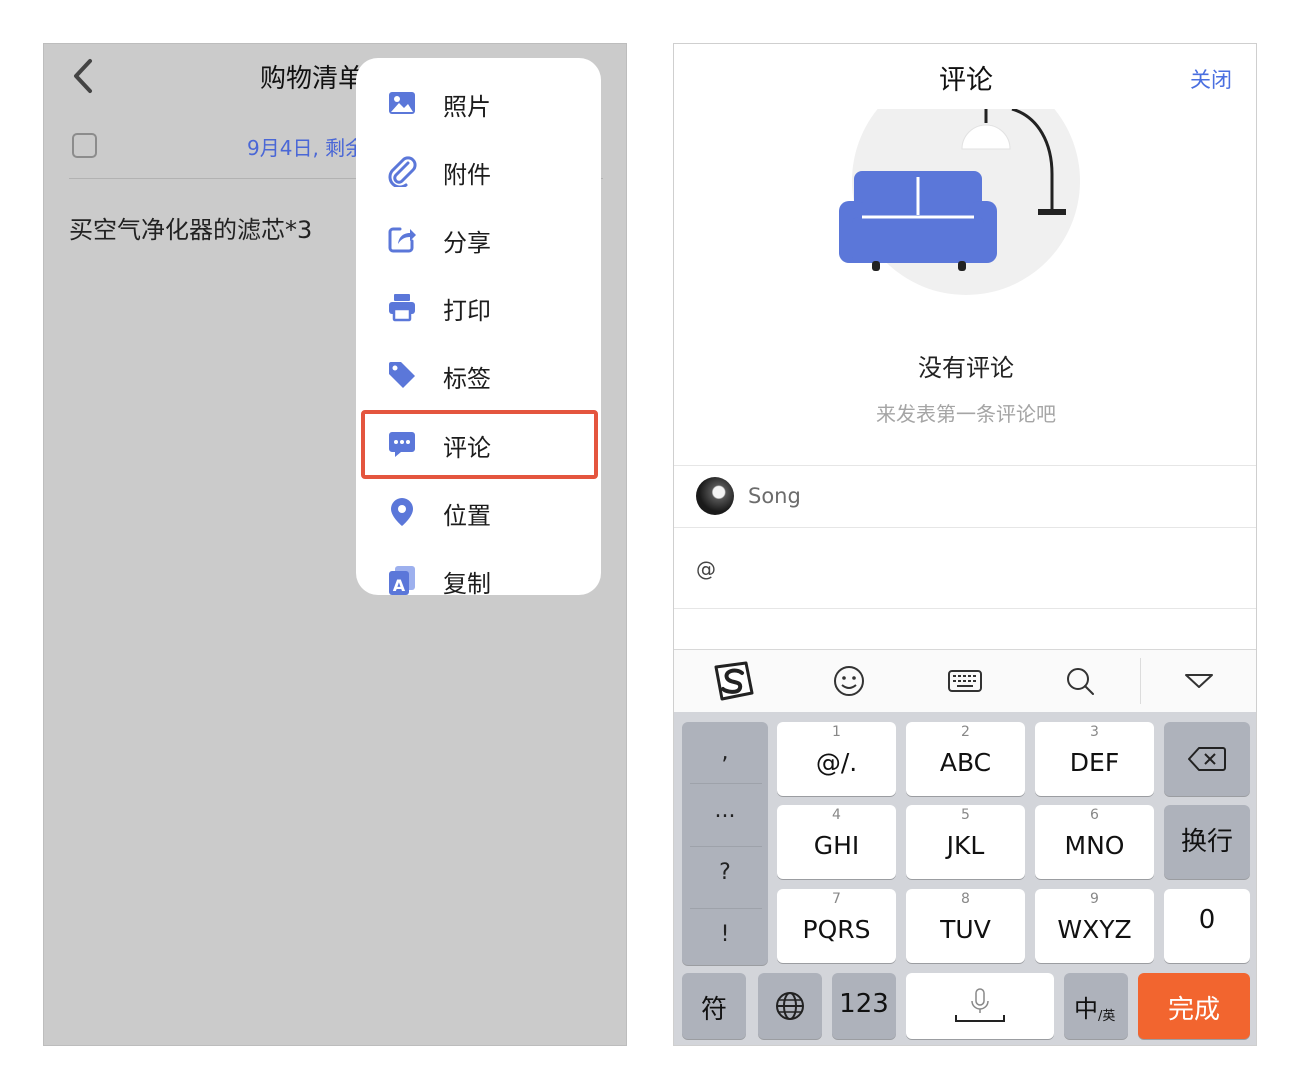 This screenshot has height=1088, width=1300. What do you see at coordinates (1086, 1009) in the screenshot?
I see `key-label: 中` at bounding box center [1086, 1009].